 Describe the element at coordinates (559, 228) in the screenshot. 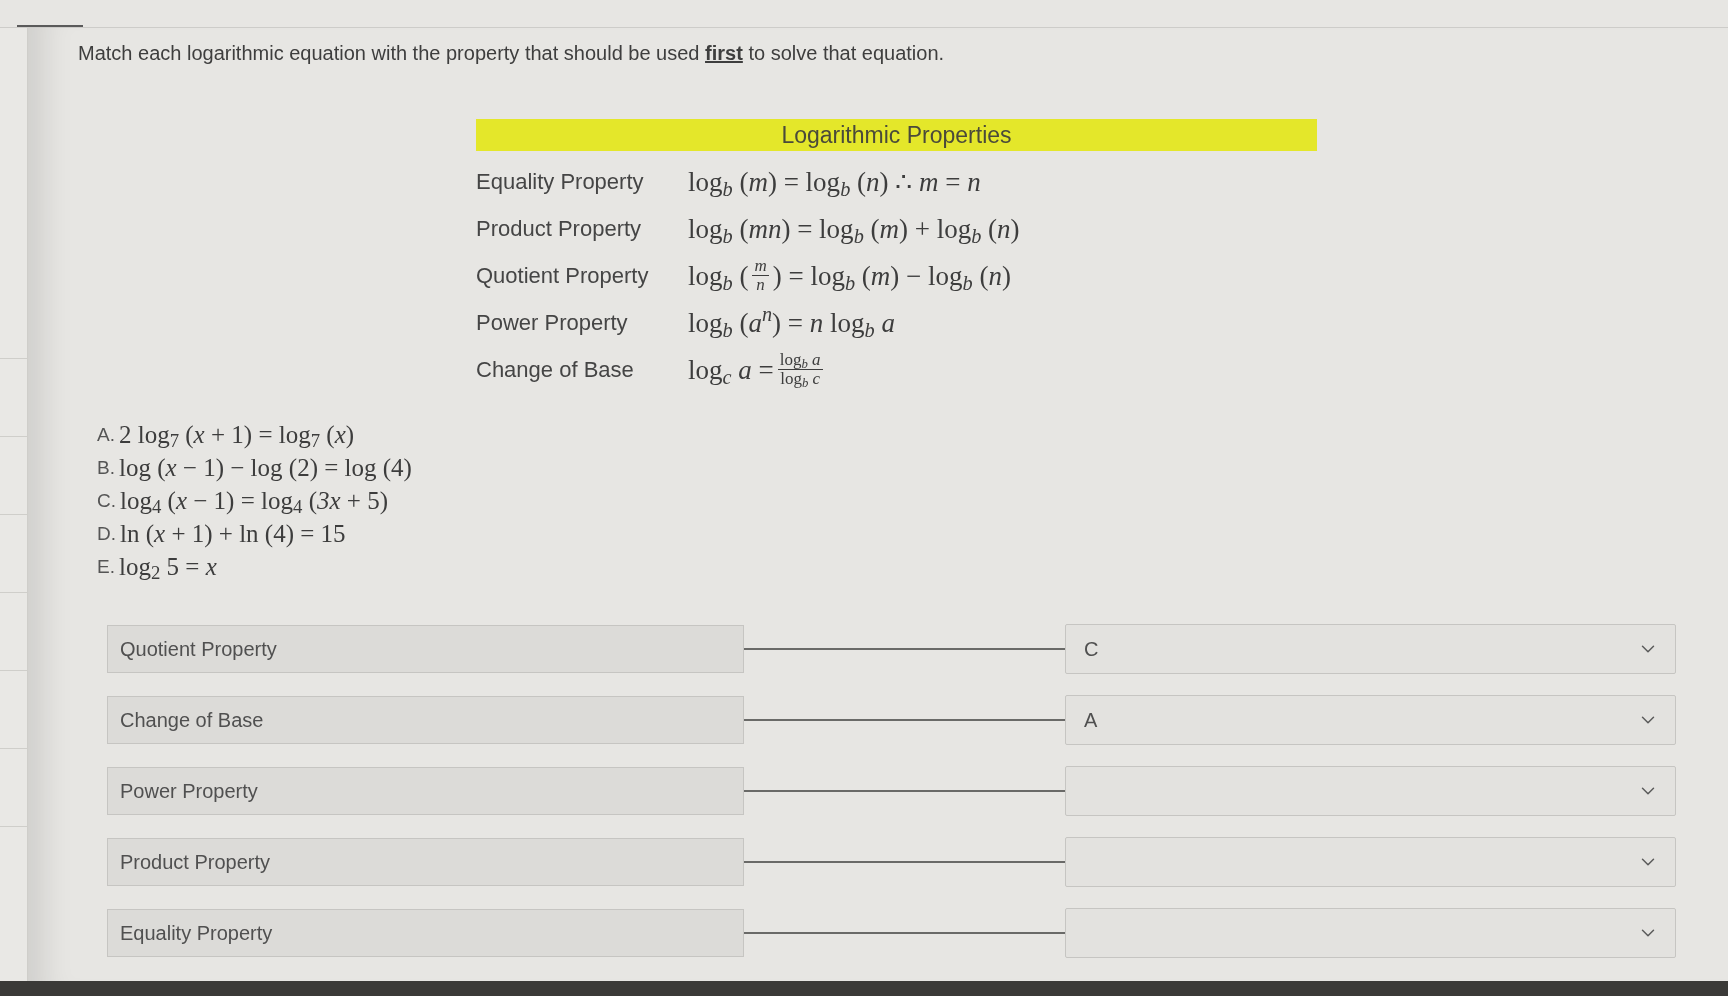

I see `property-name: Product Property` at that location.